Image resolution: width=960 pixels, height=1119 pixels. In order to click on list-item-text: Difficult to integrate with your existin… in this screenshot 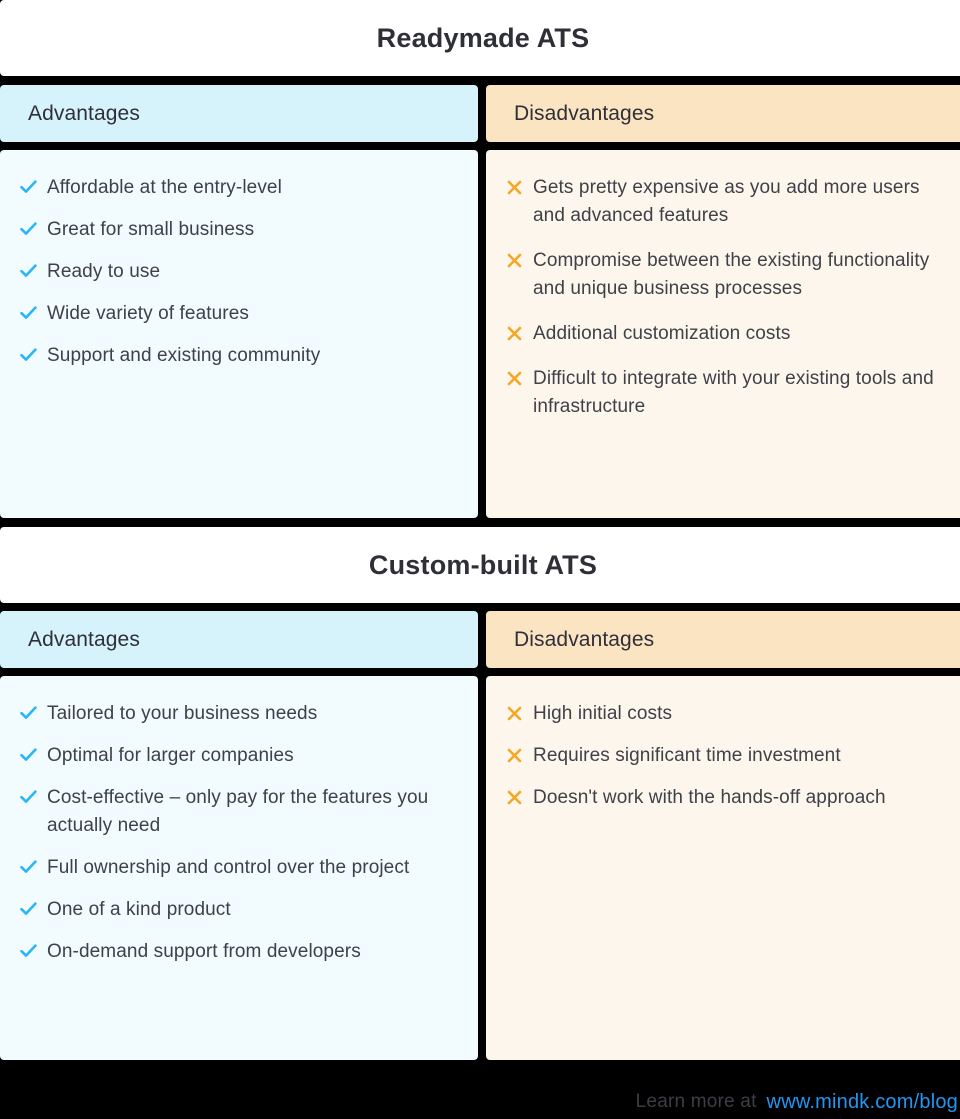, I will do `click(733, 392)`.